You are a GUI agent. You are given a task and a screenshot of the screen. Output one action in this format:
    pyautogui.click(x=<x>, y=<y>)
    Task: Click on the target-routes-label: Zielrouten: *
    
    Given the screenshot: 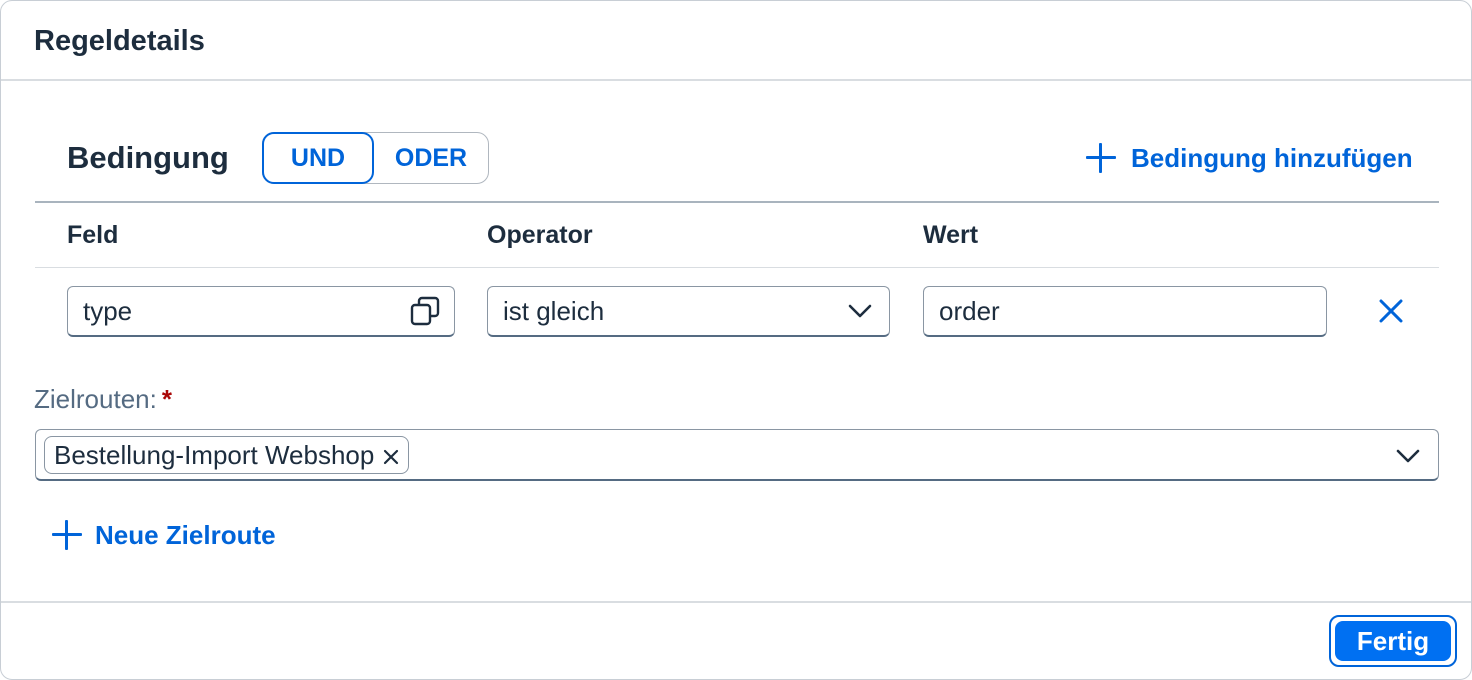 What is the action you would take?
    pyautogui.click(x=103, y=399)
    